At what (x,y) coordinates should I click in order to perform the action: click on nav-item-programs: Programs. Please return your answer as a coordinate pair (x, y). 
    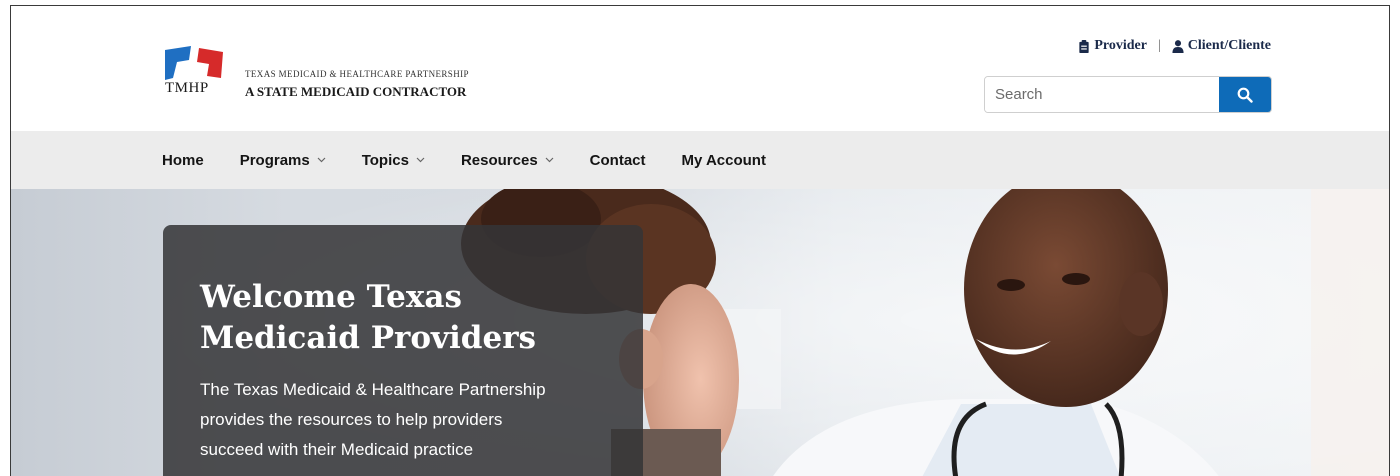
    Looking at the image, I should click on (283, 160).